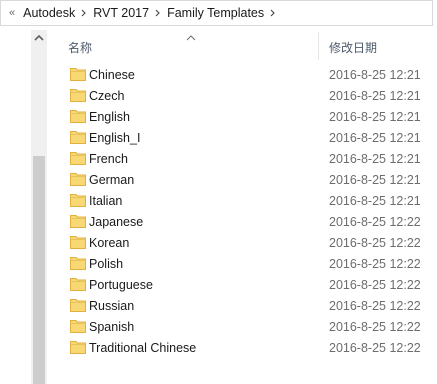 This screenshot has width=437, height=384. Describe the element at coordinates (318, 46) in the screenshot. I see `column-divider` at that location.